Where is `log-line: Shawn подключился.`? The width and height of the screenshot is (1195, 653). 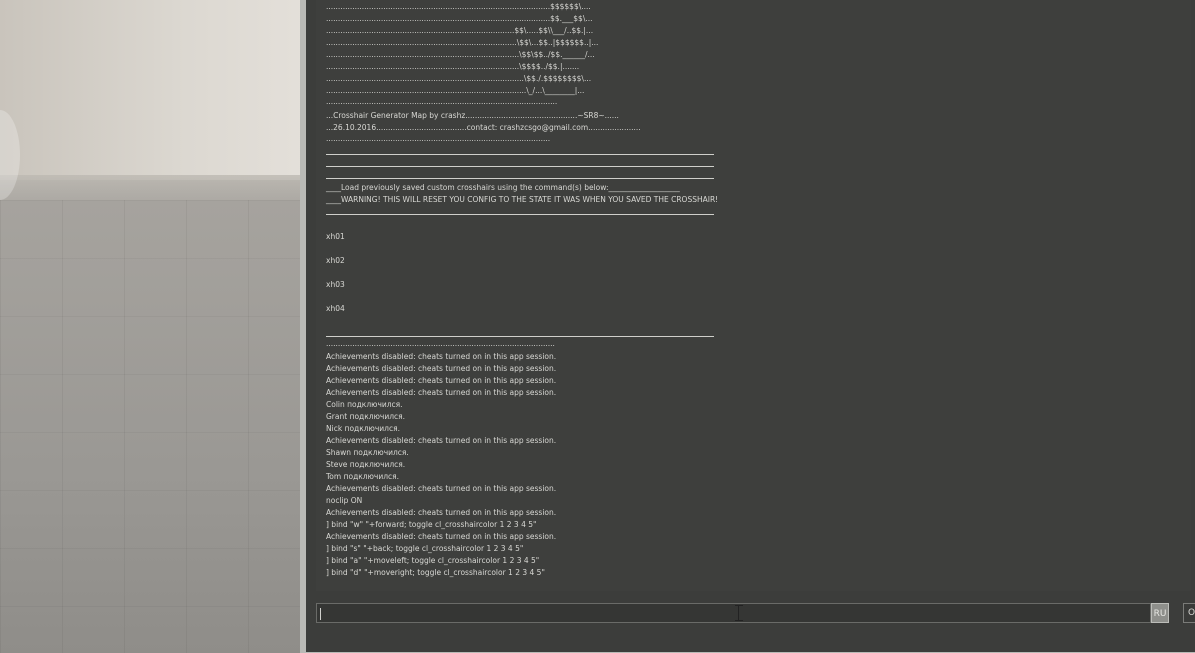 log-line: Shawn подключился. is located at coordinates (367, 452).